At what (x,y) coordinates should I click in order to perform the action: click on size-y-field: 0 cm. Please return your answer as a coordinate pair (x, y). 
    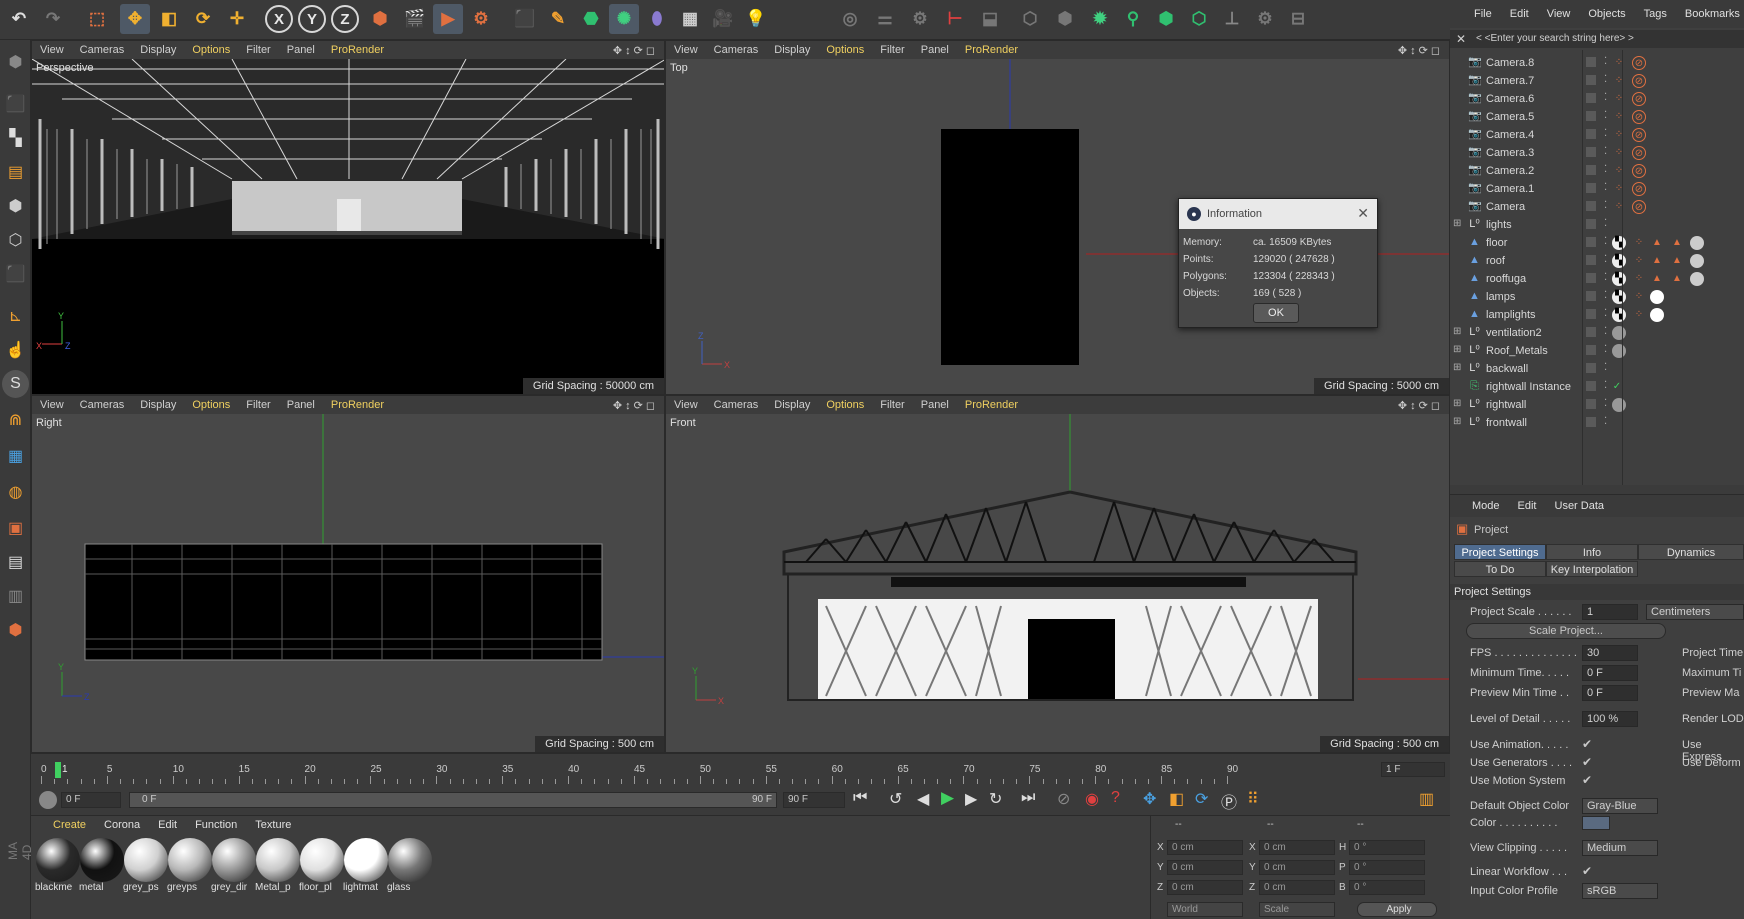
    Looking at the image, I should click on (1297, 867).